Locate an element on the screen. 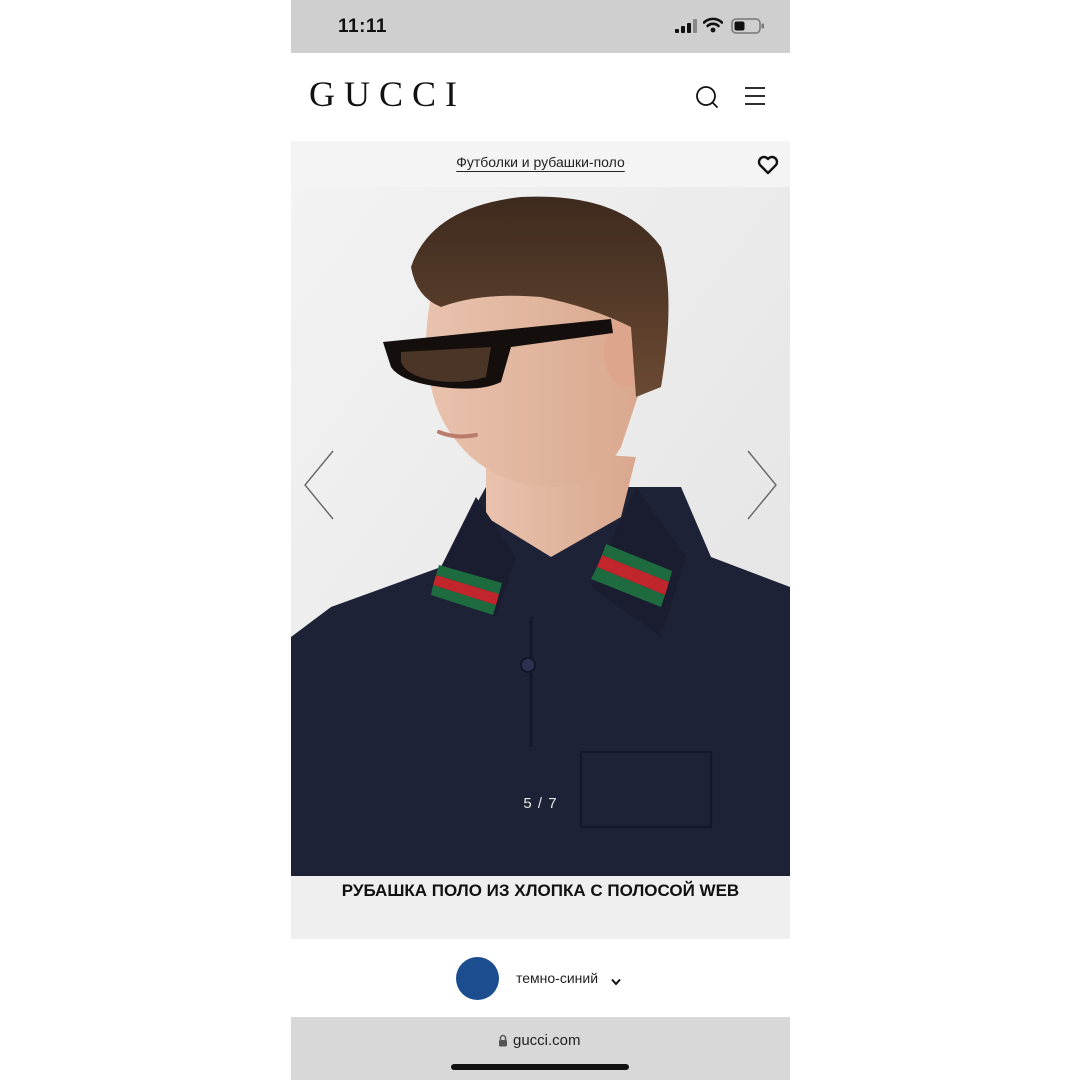 The width and height of the screenshot is (1080, 1080). breadcrumb: Футболки и рубашки-поло is located at coordinates (540, 162).